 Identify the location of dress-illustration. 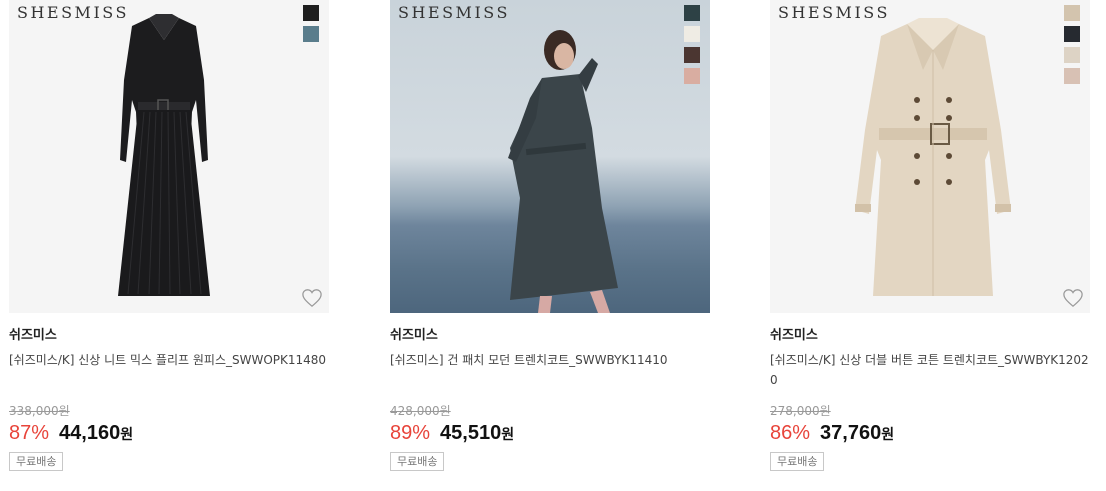
(164, 155).